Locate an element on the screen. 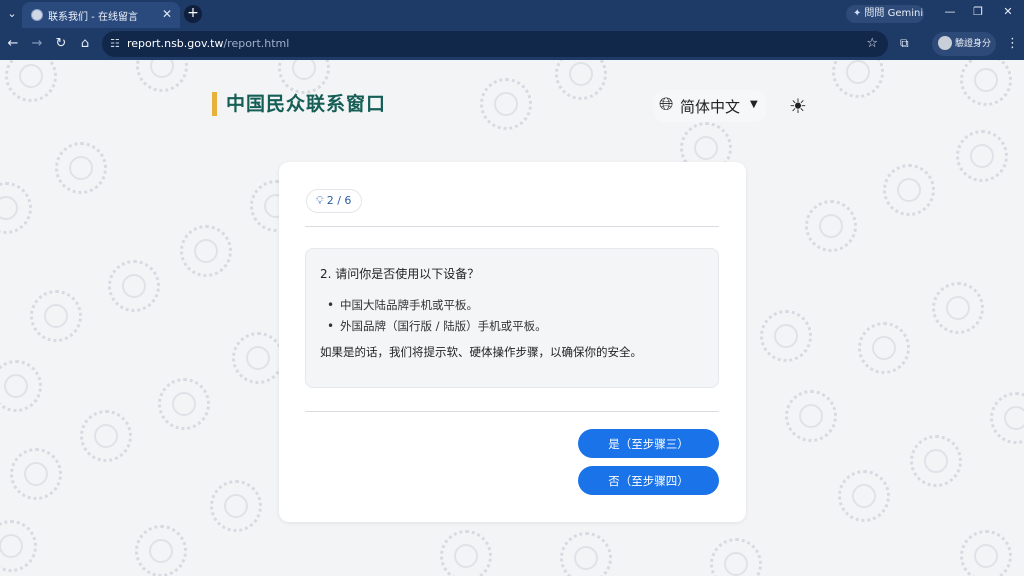 This screenshot has height=576, width=1024. site-title: 中国民众联系窗口 is located at coordinates (299, 104).